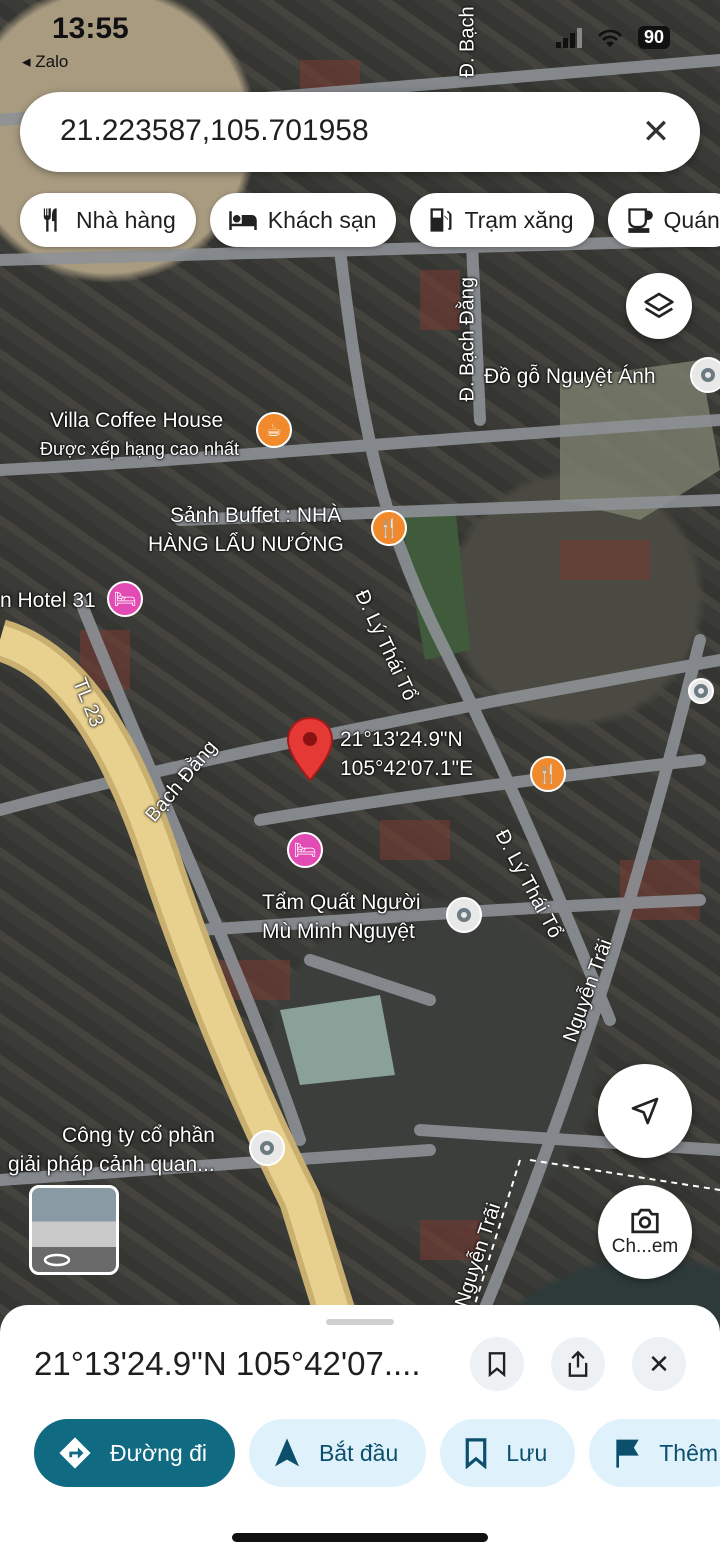 The height and width of the screenshot is (1557, 720). I want to click on restaurant-icon, so click(50, 220).